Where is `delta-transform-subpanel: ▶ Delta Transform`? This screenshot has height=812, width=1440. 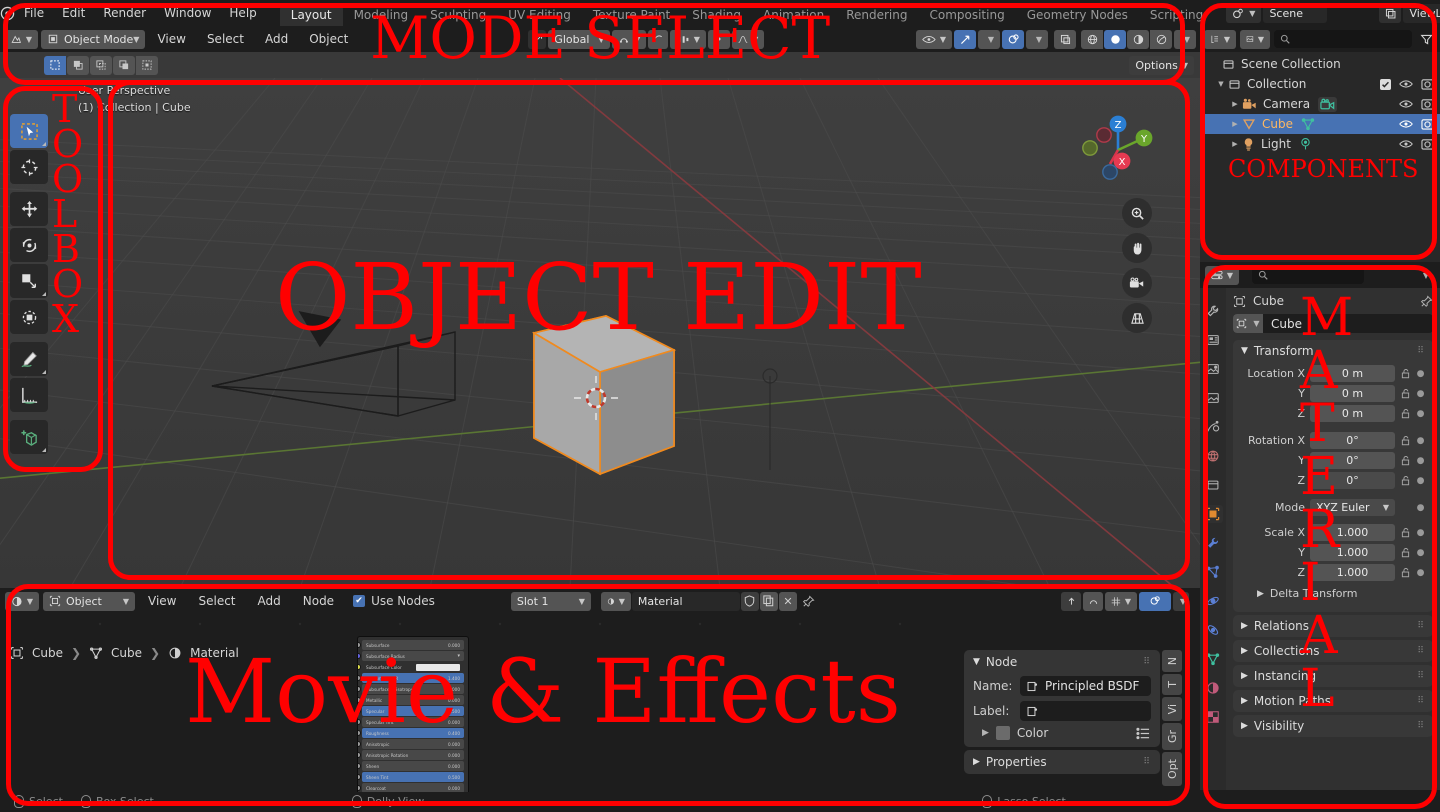 delta-transform-subpanel: ▶ Delta Transform is located at coordinates (1333, 593).